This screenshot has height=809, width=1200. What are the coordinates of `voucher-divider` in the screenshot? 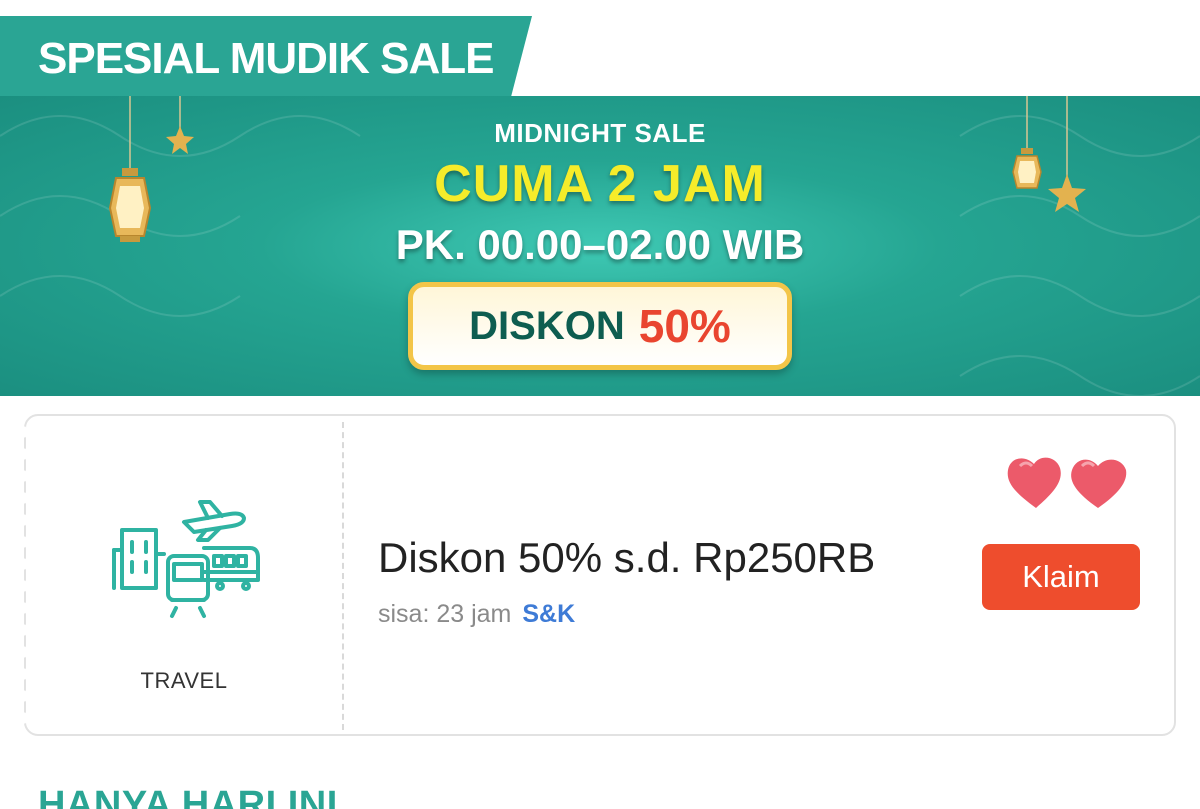 It's located at (343, 576).